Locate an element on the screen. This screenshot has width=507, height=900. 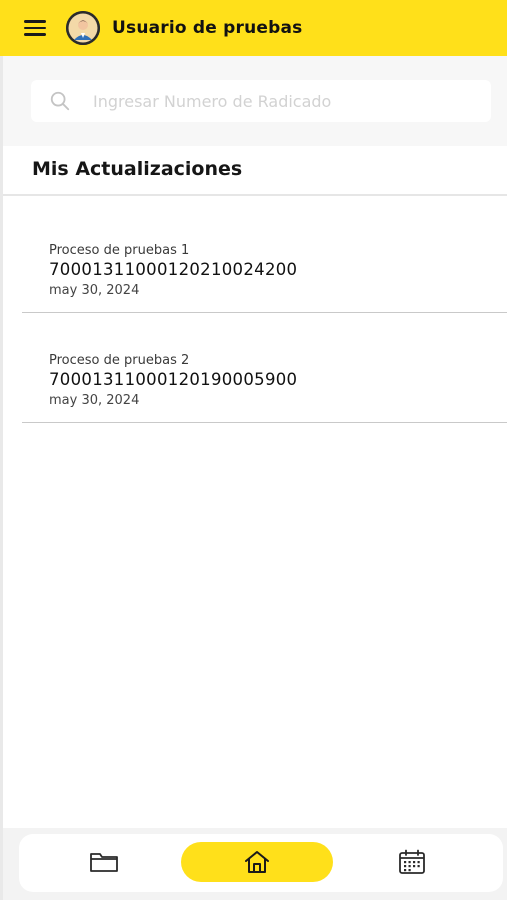
user-avatar-icon is located at coordinates (83, 28).